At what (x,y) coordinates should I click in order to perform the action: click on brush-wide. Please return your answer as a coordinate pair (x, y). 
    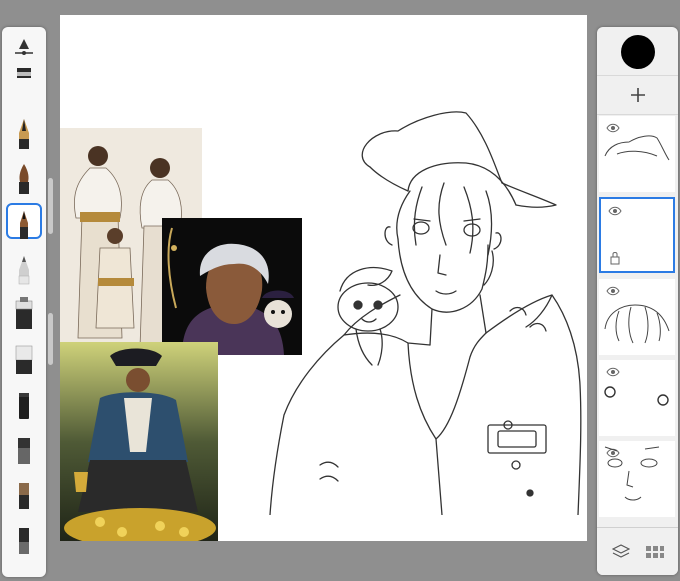
    Looking at the image, I should click on (24, 537).